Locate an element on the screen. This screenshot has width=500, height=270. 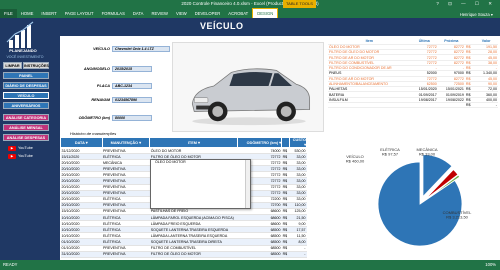
column-header-cost: CUSTO ▾ is located at coordinates (298, 142).